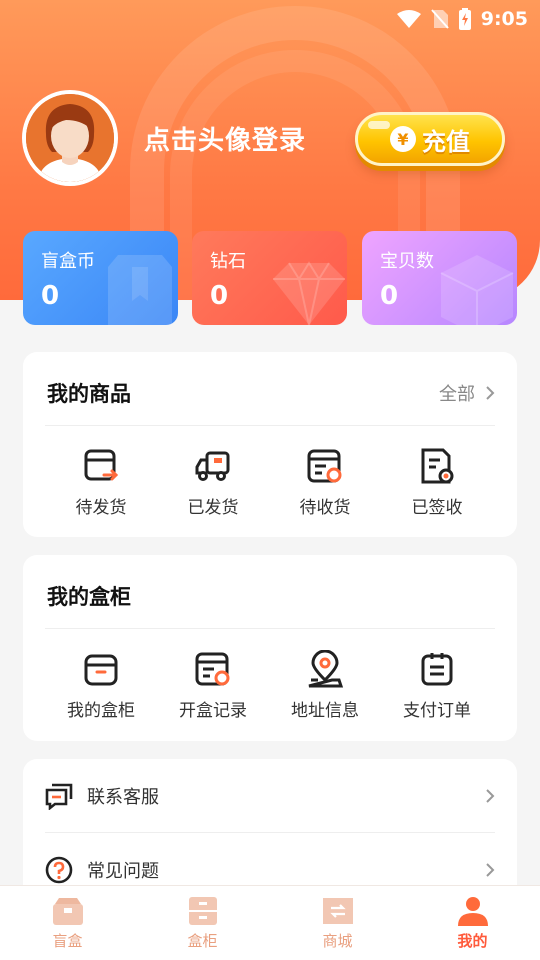 This screenshot has height=960, width=540. I want to click on pending-ship-icon, so click(101, 465).